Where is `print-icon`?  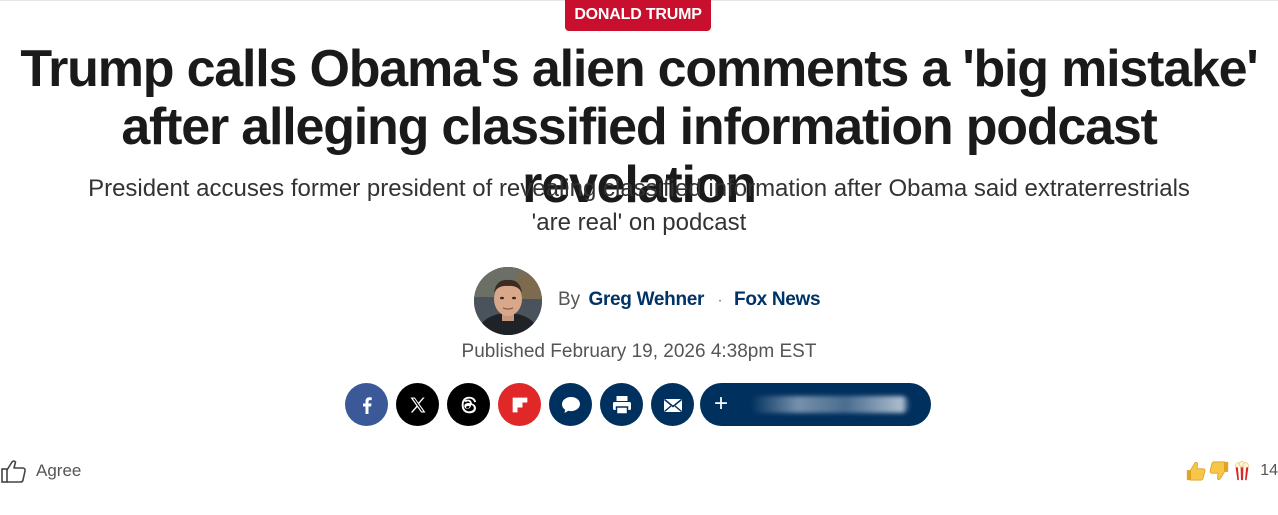 print-icon is located at coordinates (621, 405).